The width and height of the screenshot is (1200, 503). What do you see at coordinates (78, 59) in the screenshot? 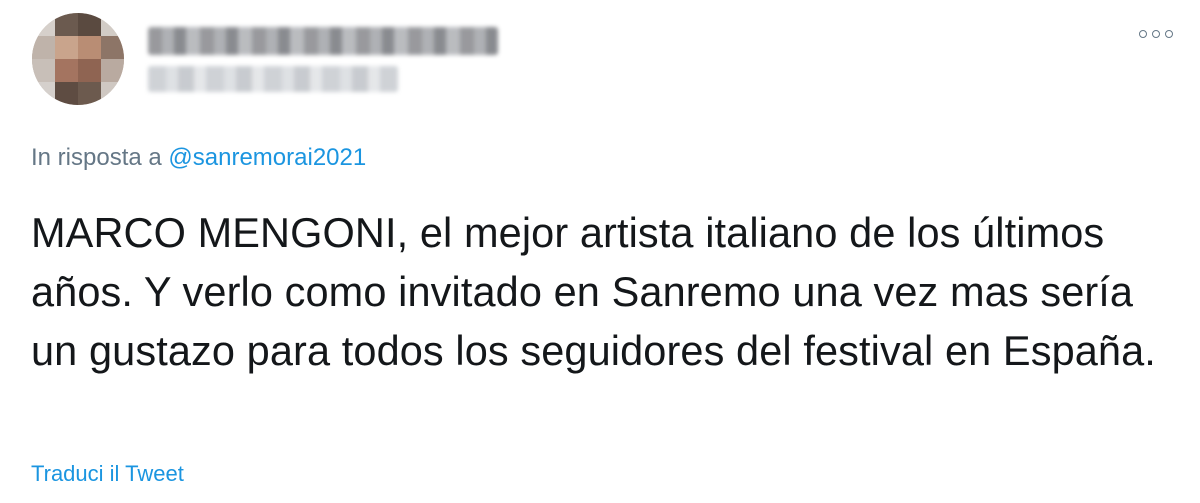
I see `avatar` at bounding box center [78, 59].